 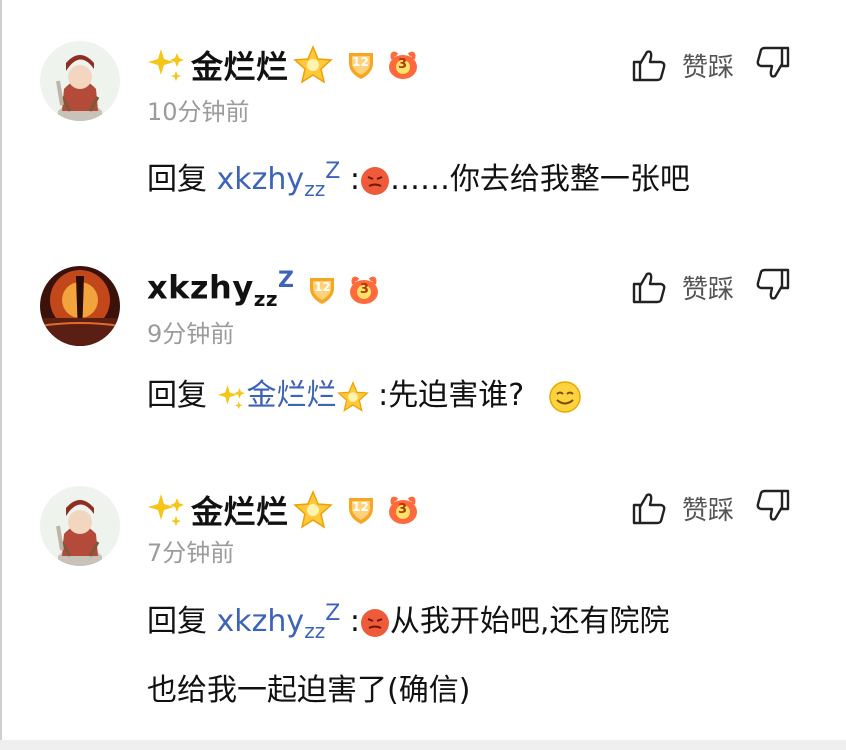 I want to click on timestamp: 10分钟前, so click(x=198, y=112).